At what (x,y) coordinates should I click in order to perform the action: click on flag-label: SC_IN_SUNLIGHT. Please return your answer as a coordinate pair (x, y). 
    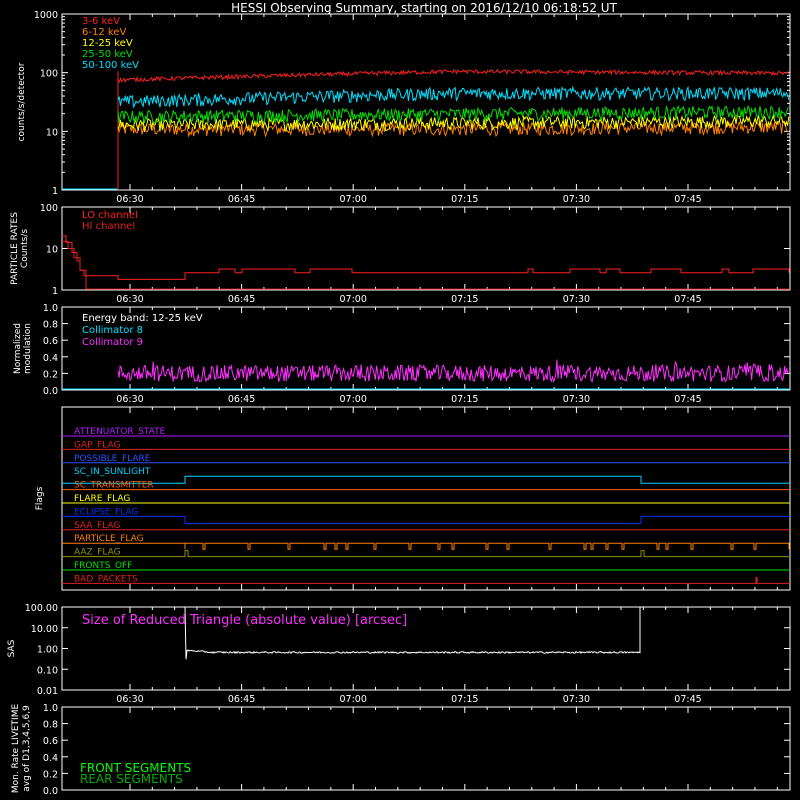
    Looking at the image, I should click on (112, 472).